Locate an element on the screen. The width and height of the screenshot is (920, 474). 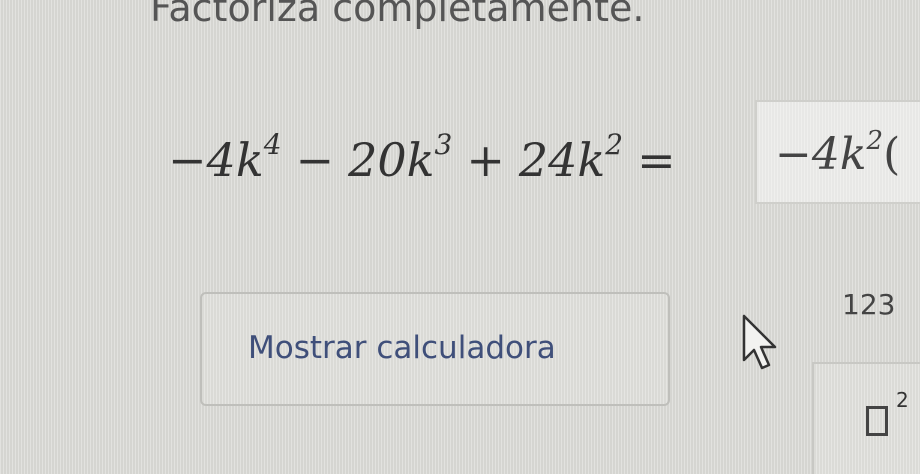
instruction-text: Factoriza completamente. is located at coordinates (397, 15).